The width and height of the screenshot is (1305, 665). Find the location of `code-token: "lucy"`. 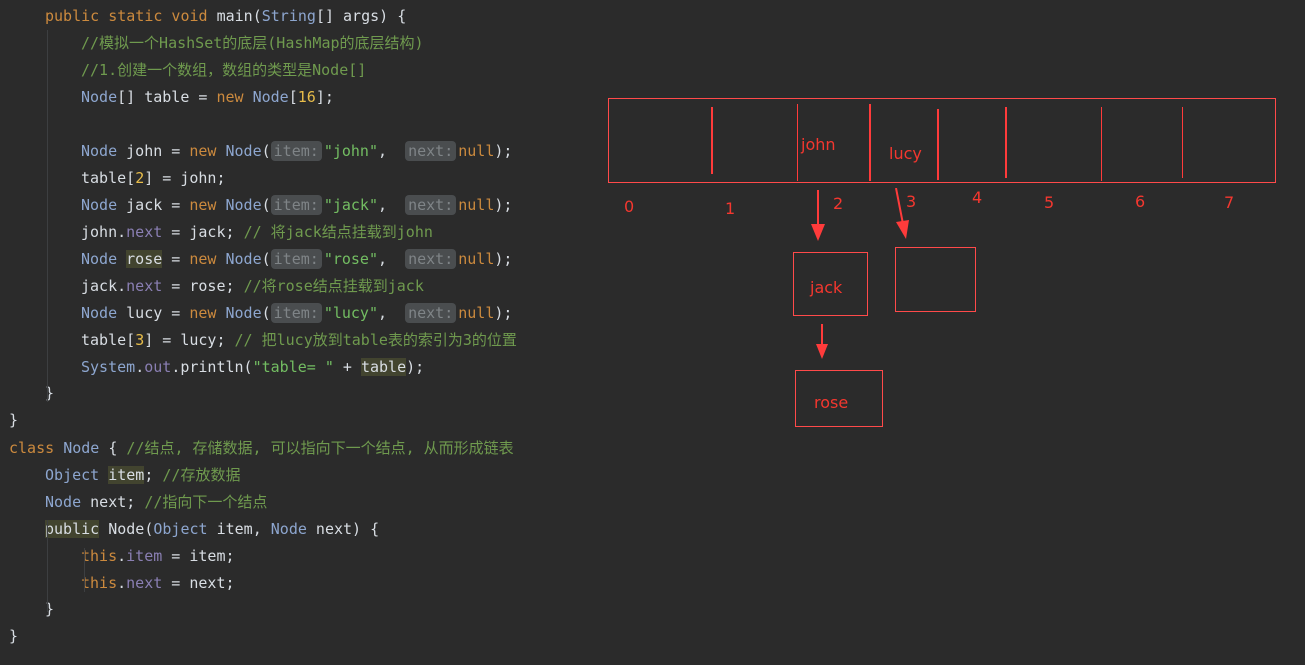

code-token: "lucy" is located at coordinates (350, 313).